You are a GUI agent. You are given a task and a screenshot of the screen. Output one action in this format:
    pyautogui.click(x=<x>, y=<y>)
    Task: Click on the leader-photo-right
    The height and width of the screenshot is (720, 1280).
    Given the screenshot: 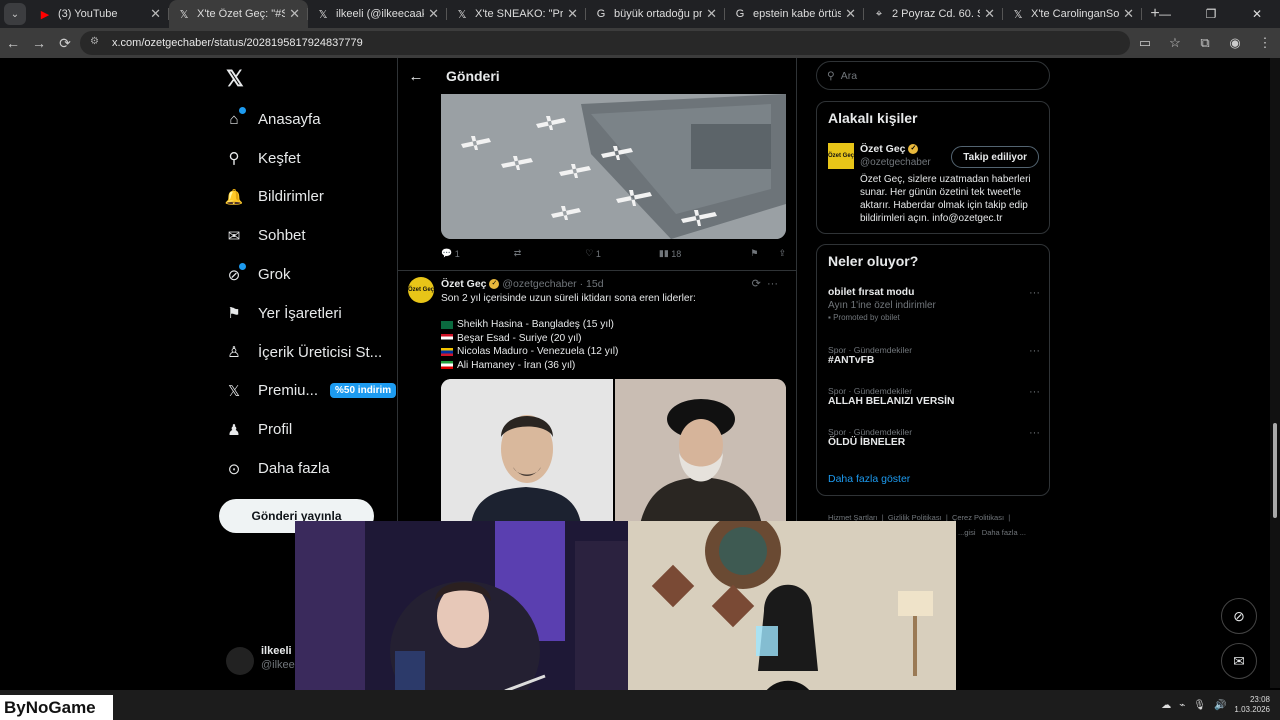 What is the action you would take?
    pyautogui.click(x=700, y=451)
    